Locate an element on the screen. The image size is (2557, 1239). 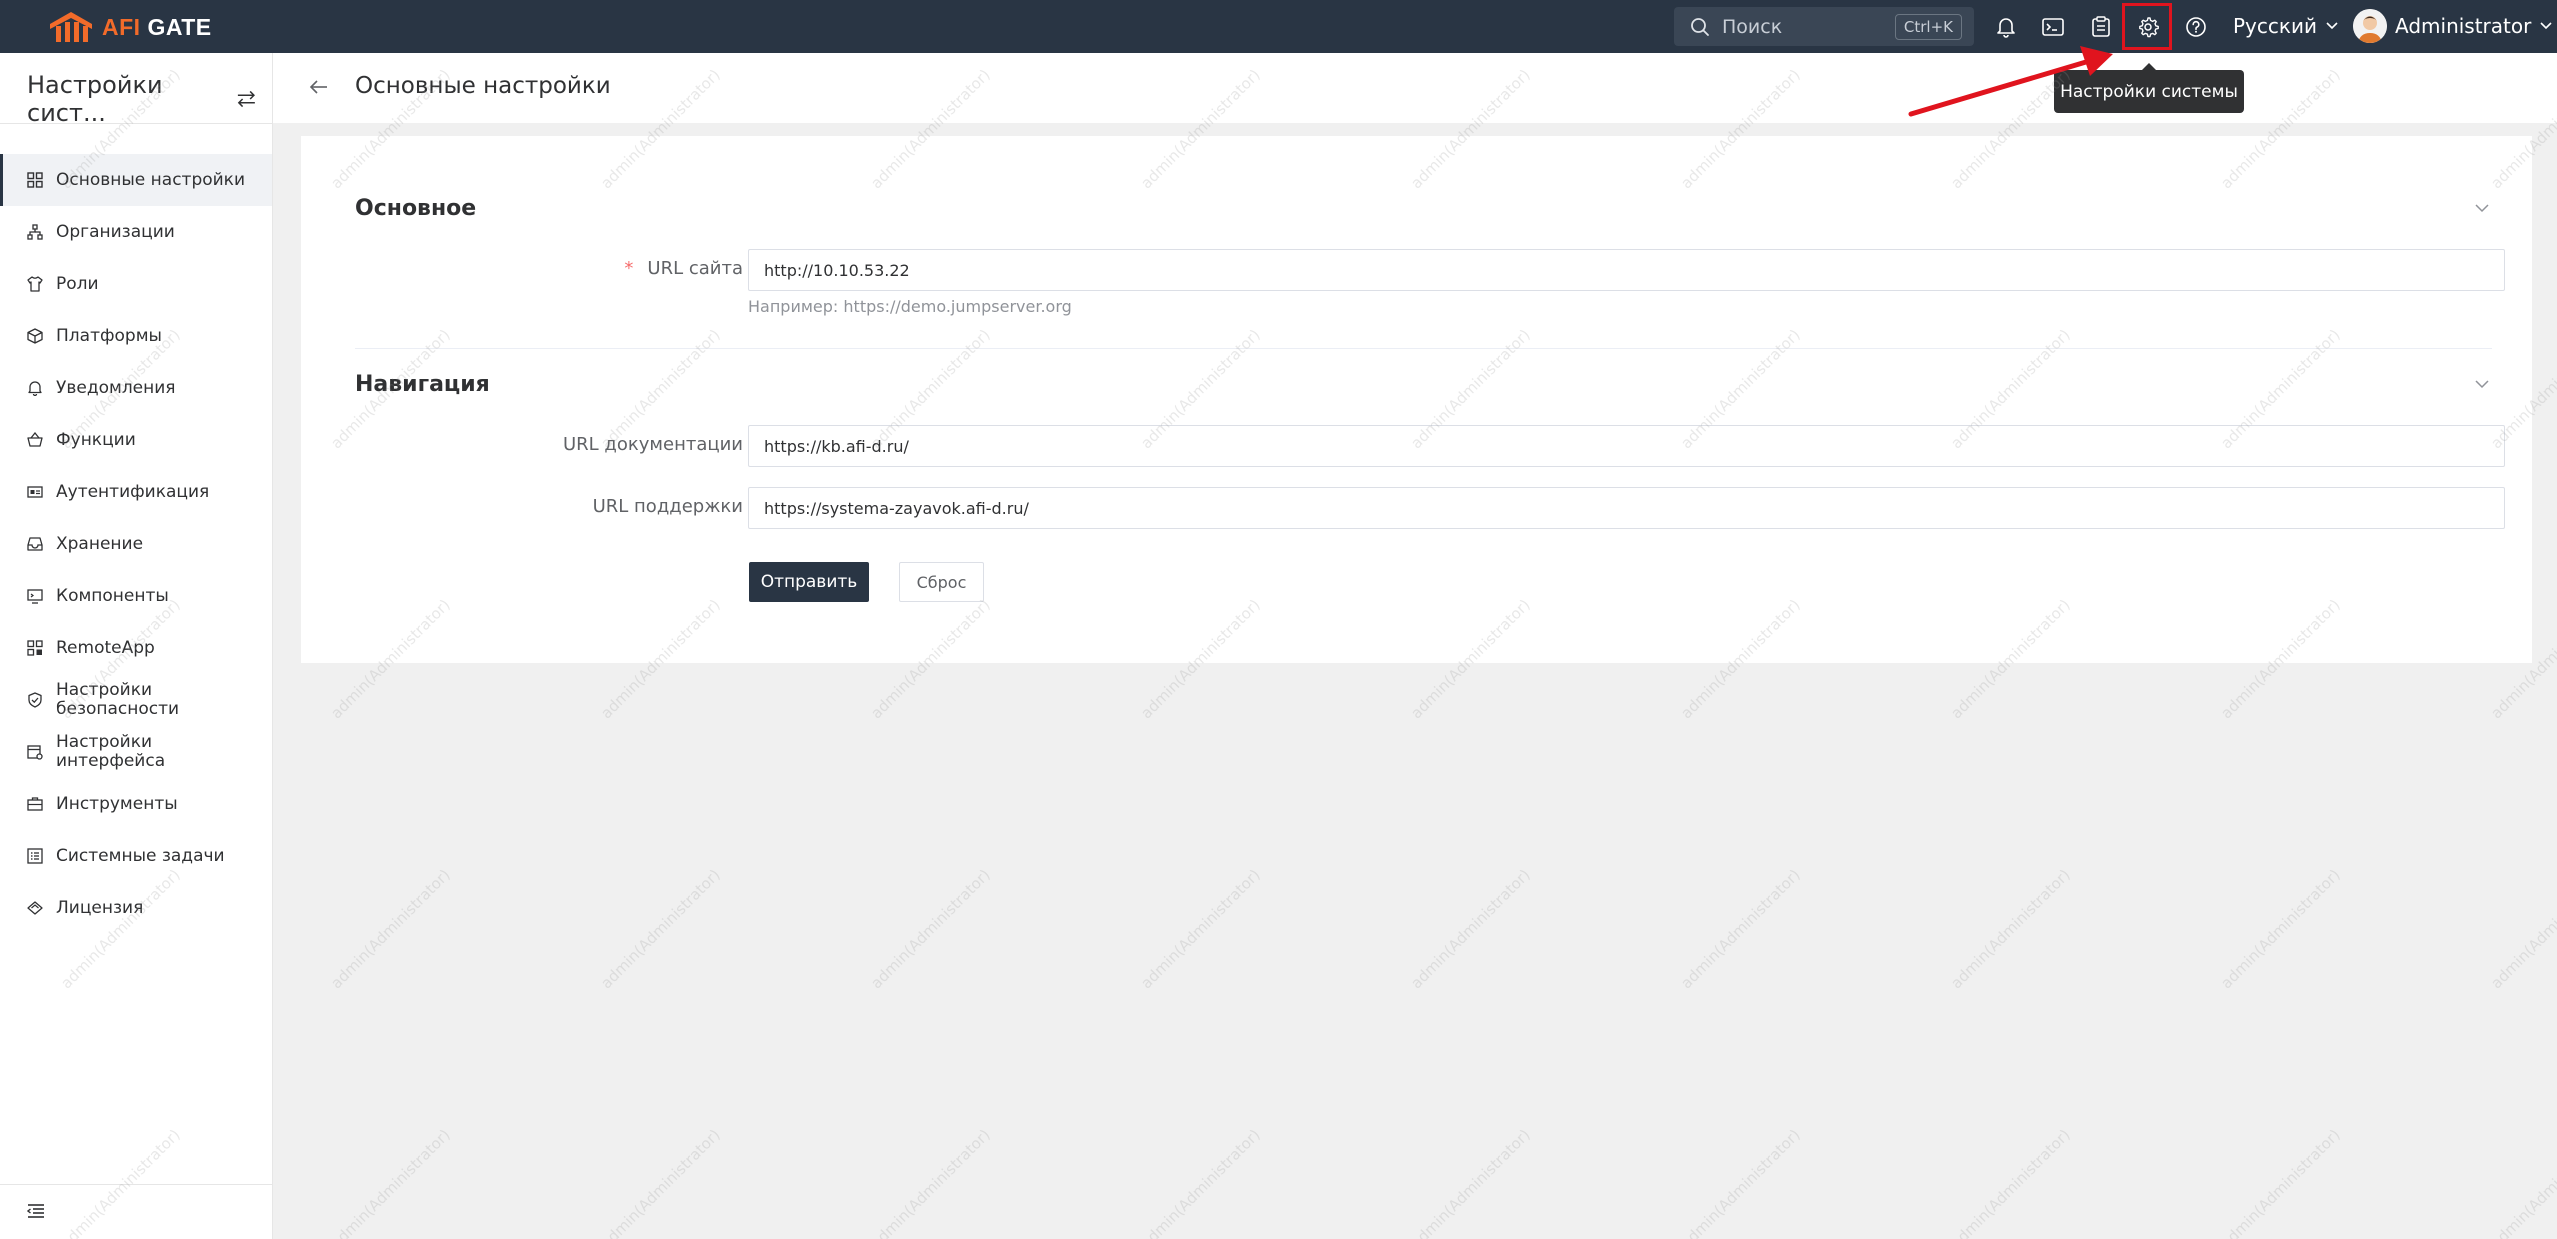
support-url-input is located at coordinates (1626, 508).